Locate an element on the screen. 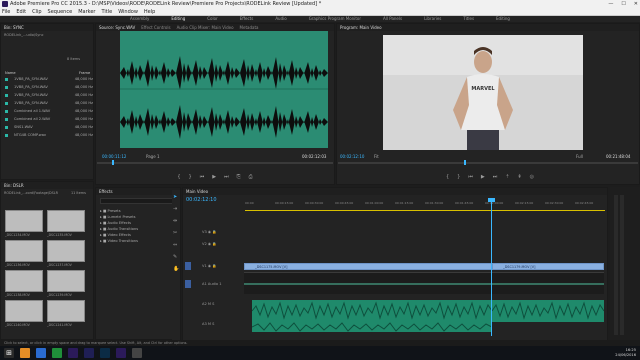 The width and height of the screenshot is (640, 360). track-select-tool-icon: ⇥ is located at coordinates (176, 209).